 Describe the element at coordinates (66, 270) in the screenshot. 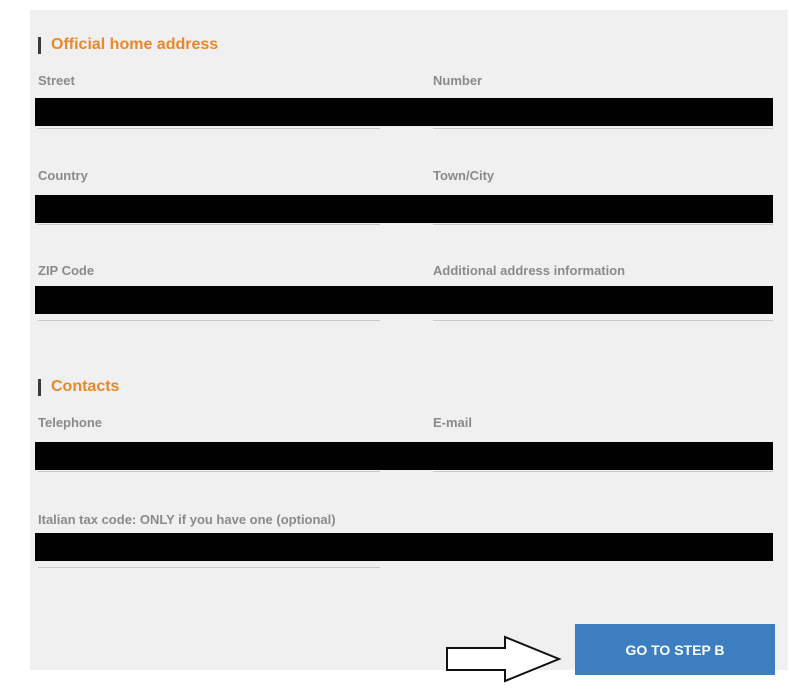

I see `zip-code-label: ZIP Code` at that location.